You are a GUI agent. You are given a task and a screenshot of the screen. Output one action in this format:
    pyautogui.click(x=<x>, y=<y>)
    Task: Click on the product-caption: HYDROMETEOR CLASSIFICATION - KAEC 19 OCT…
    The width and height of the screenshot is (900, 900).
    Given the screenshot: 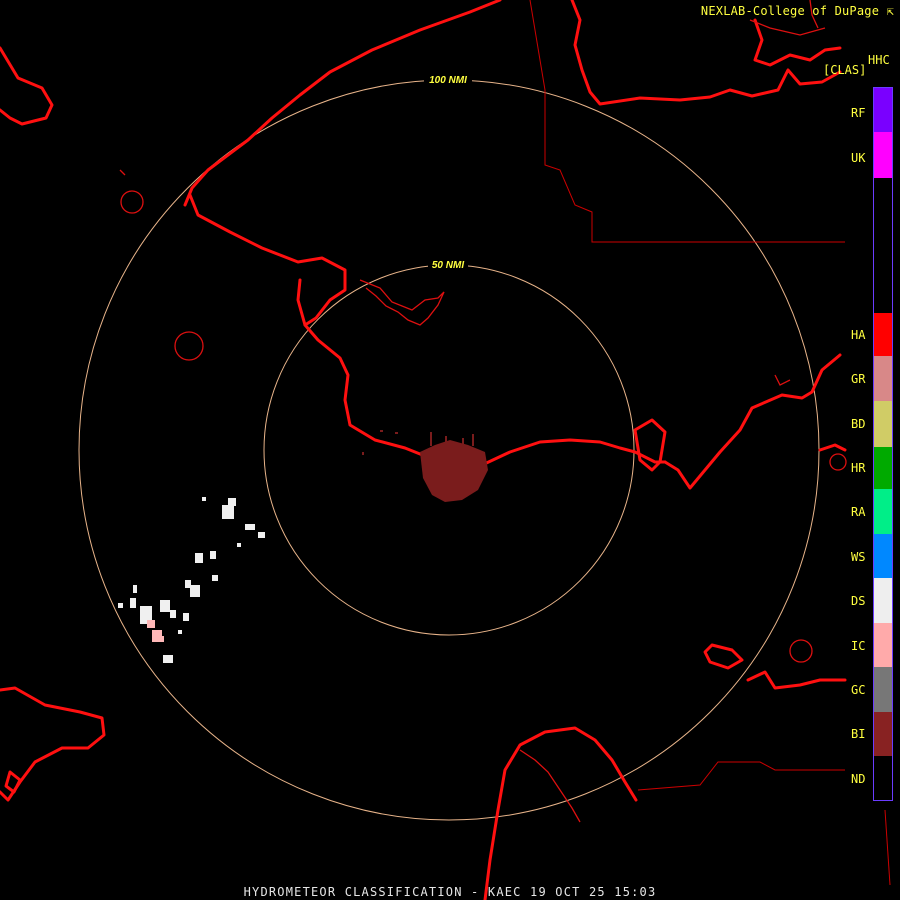 What is the action you would take?
    pyautogui.click(x=450, y=892)
    